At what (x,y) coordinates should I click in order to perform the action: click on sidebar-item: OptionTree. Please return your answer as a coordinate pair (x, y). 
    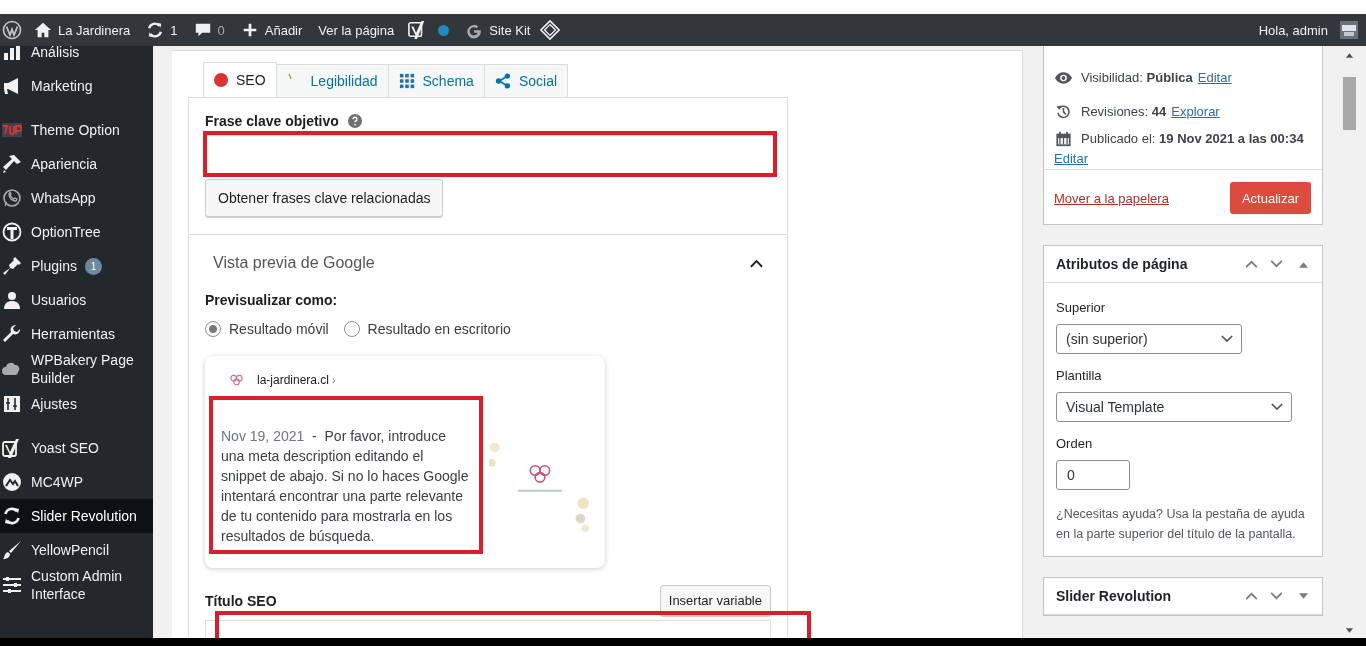
    Looking at the image, I should click on (76, 232).